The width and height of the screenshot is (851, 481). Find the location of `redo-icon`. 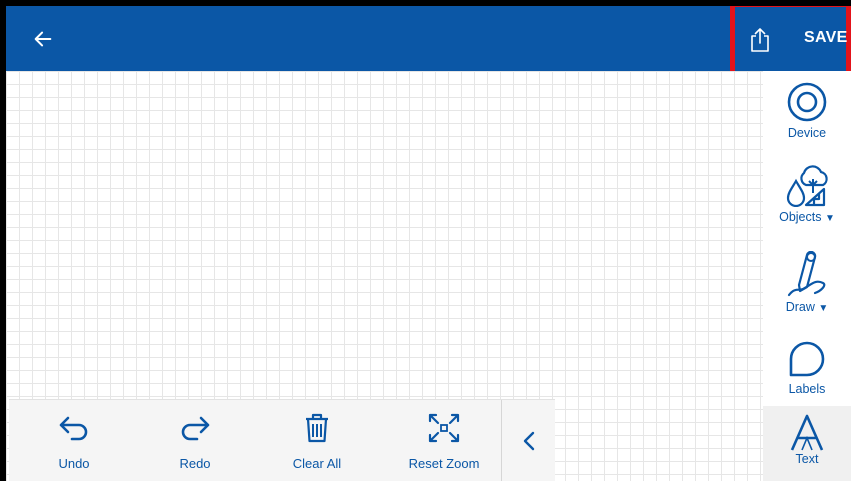

redo-icon is located at coordinates (195, 428).